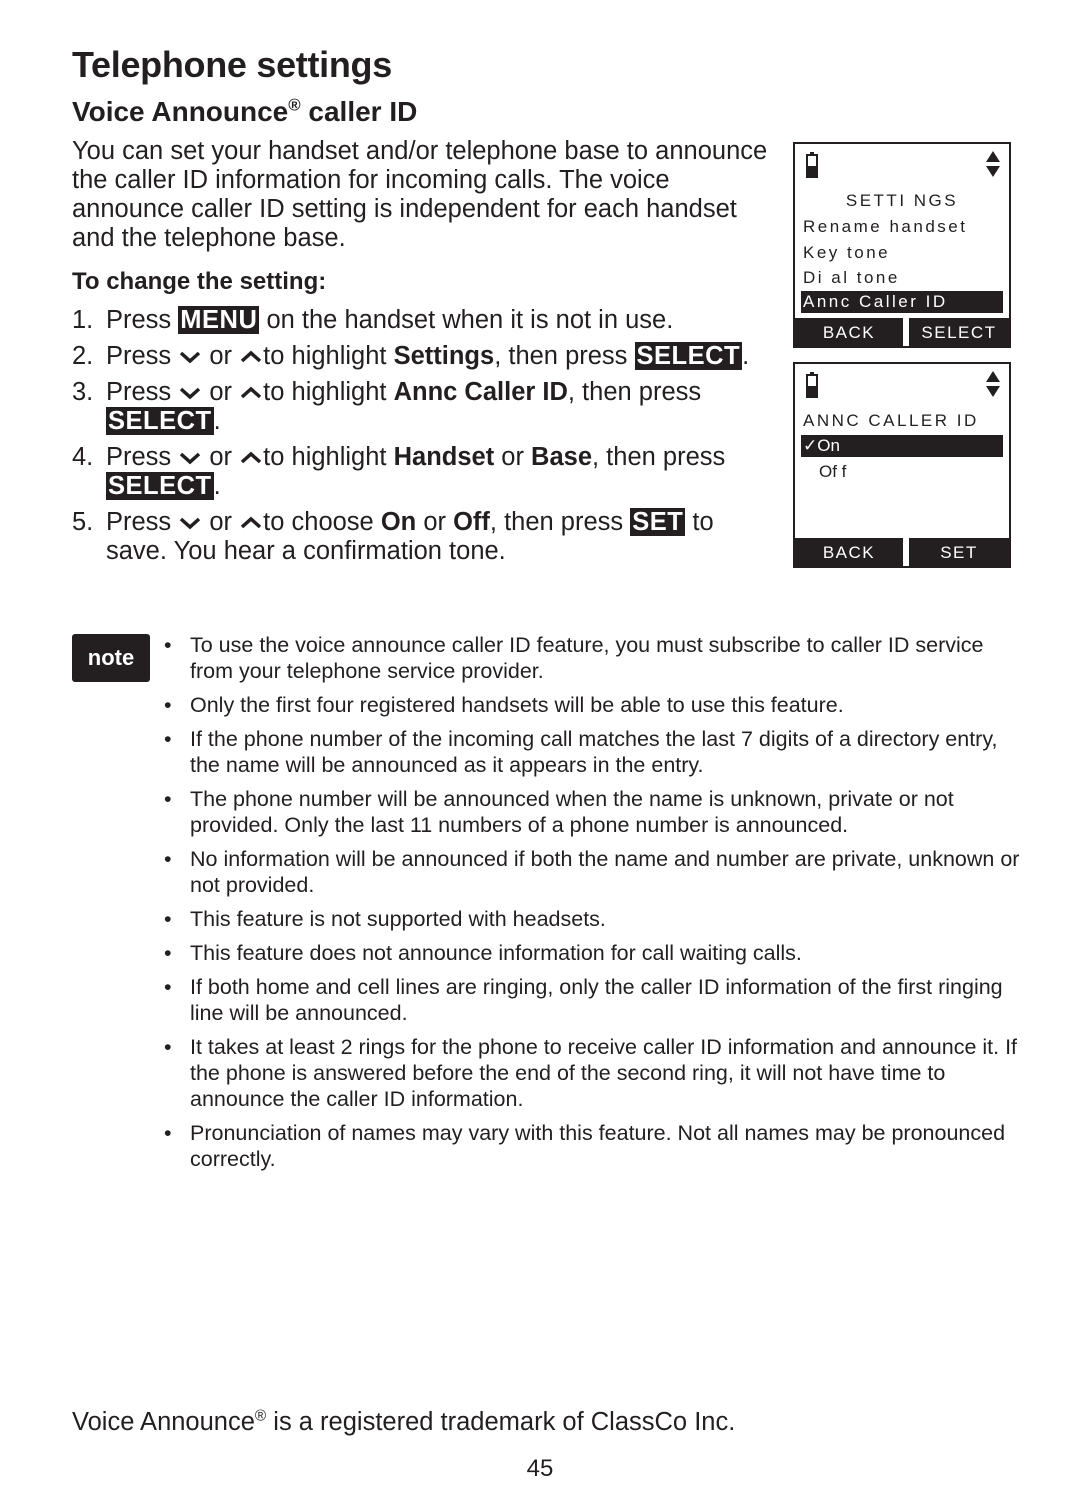 This screenshot has height=1512, width=1080. What do you see at coordinates (562, 457) in the screenshot?
I see `step-bold: Base` at bounding box center [562, 457].